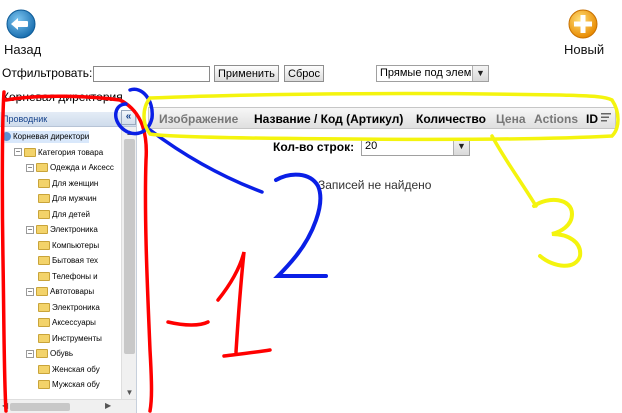 This screenshot has height=413, width=622. I want to click on tree-node: − Автотовары, so click(60, 292).